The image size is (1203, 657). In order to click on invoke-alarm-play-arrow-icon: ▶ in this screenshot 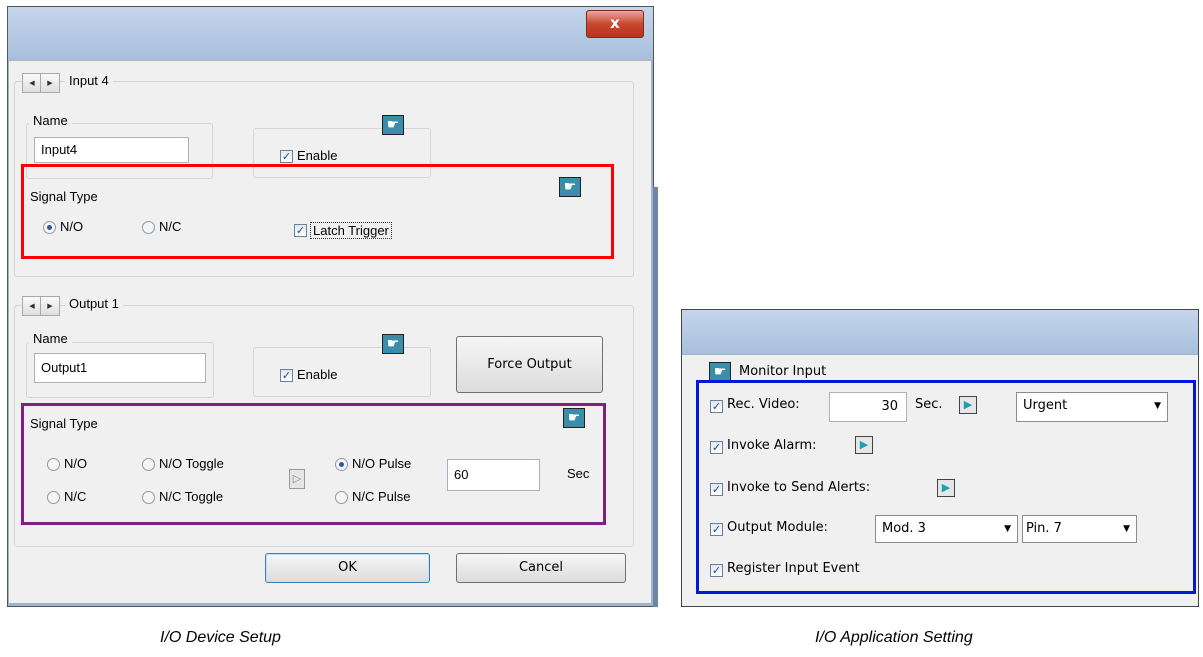, I will do `click(864, 445)`.